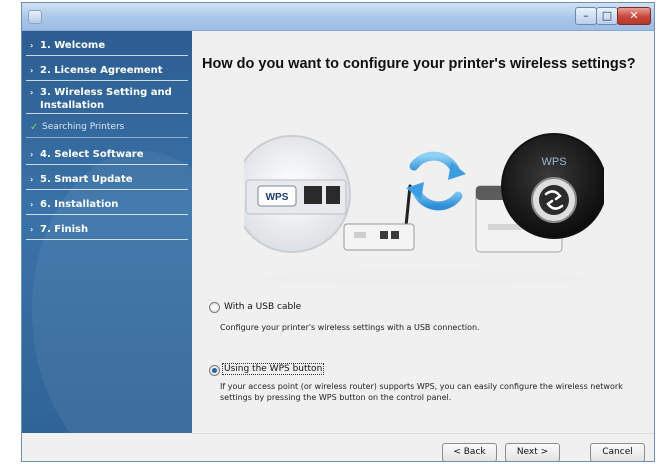 Image resolution: width=659 pixels, height=464 pixels. I want to click on step-installation: › 6. Installation, so click(107, 206).